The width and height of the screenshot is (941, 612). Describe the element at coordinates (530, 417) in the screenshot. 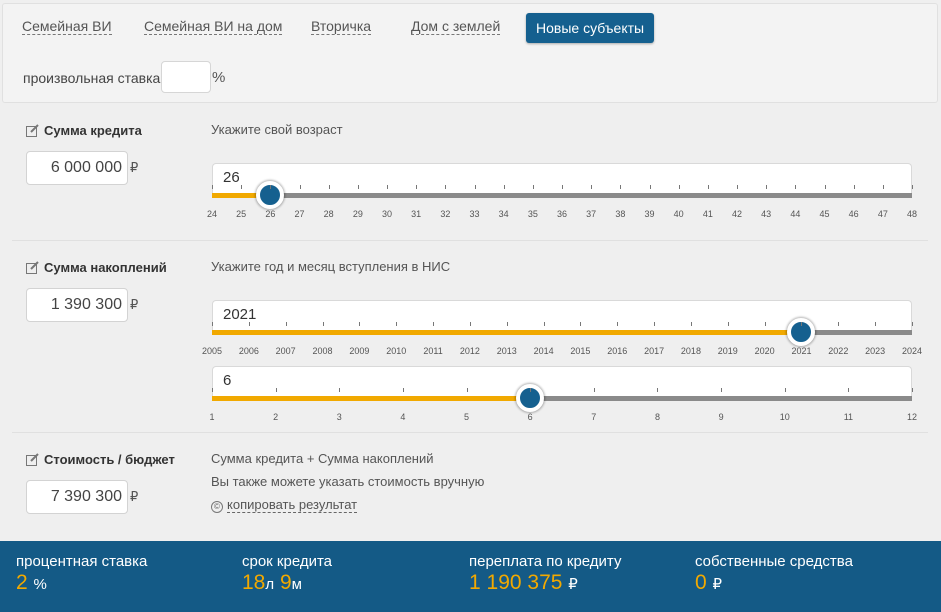

I see `month-tick-label: 6` at that location.